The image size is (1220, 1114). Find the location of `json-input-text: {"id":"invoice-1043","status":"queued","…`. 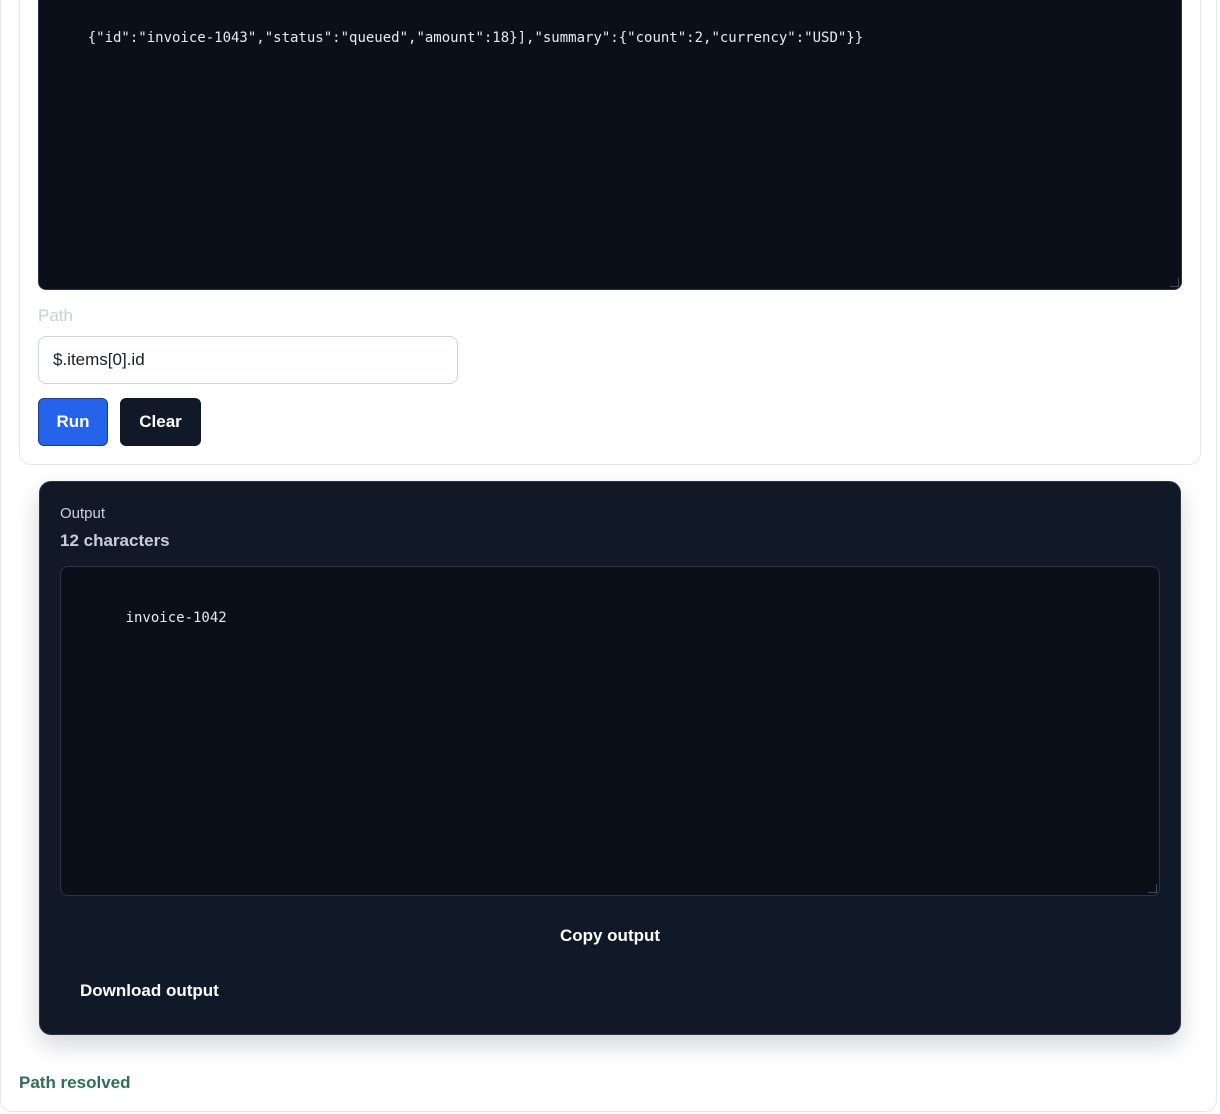

json-input-text: {"id":"invoice-1043","status":"queued","… is located at coordinates (475, 38).